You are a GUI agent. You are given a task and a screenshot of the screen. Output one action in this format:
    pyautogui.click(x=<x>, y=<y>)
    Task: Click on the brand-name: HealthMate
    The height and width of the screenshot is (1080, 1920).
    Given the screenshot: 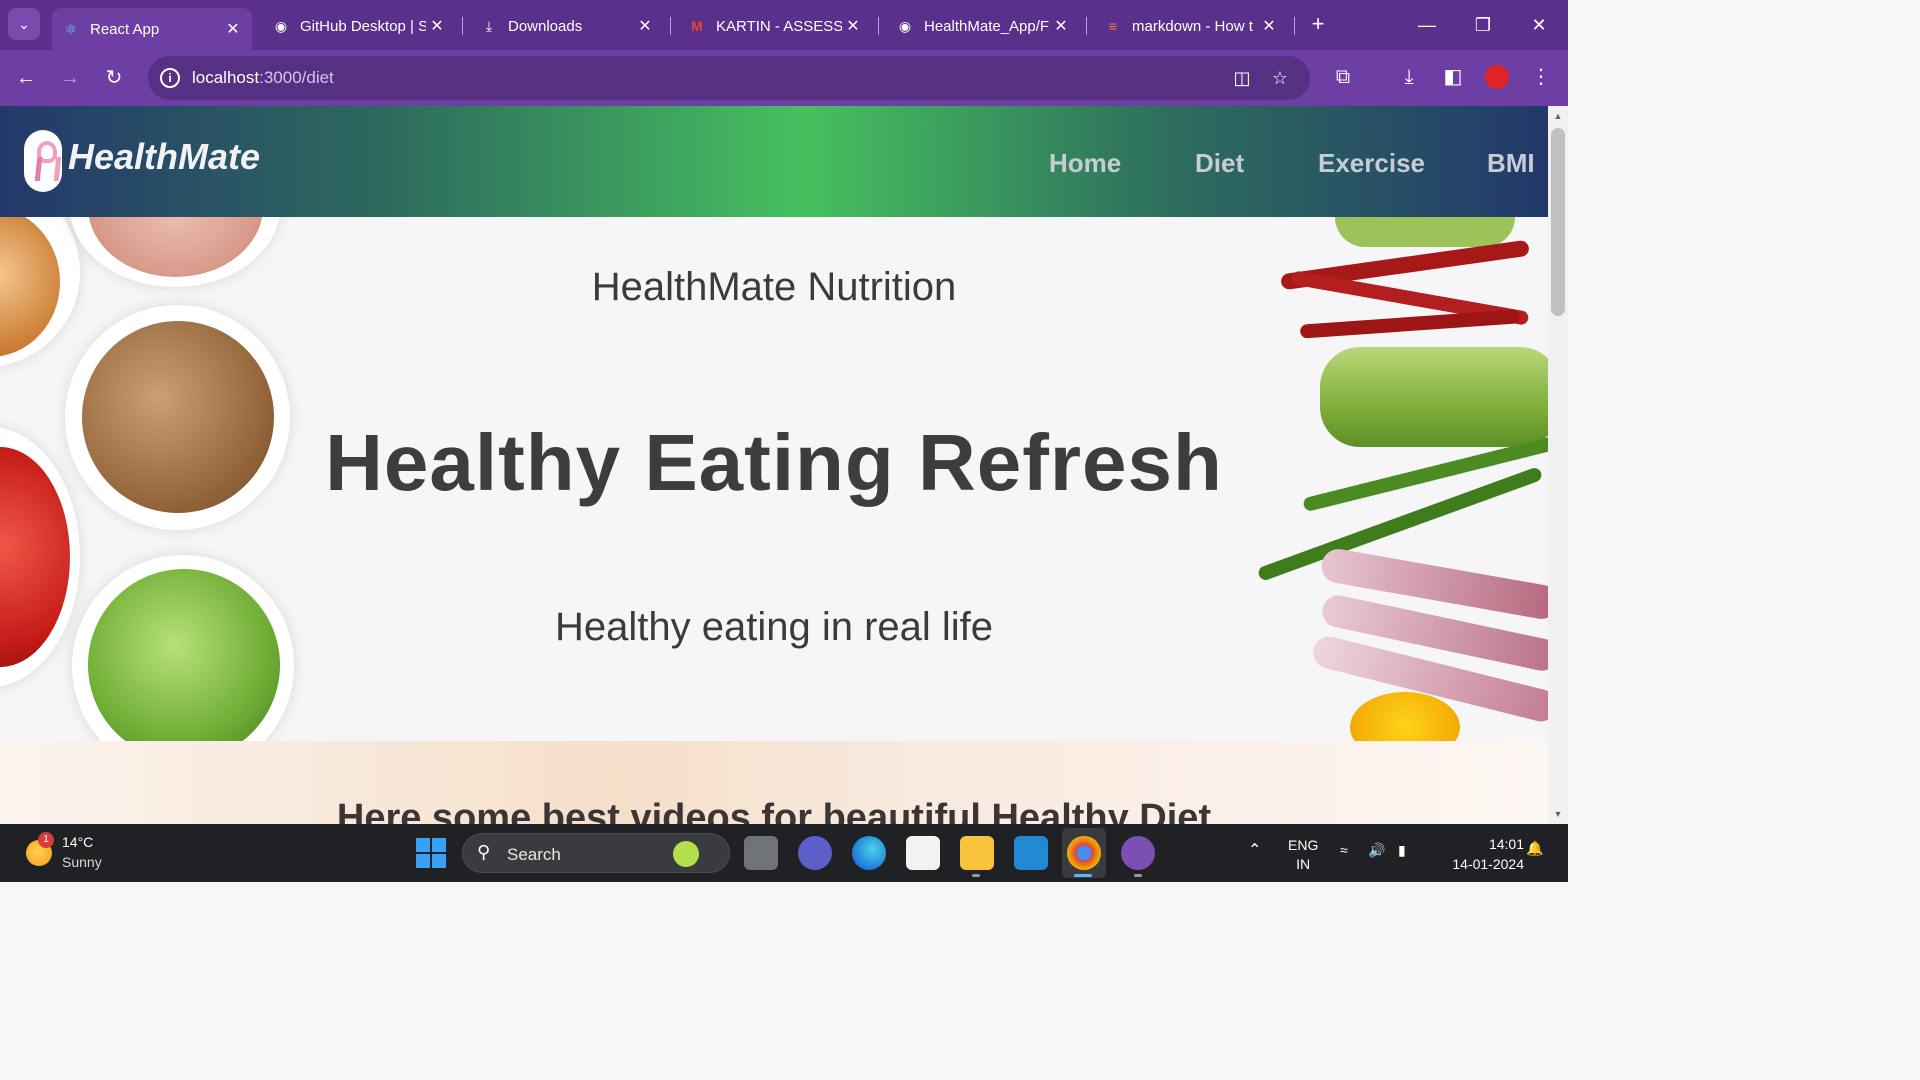 What is the action you would take?
    pyautogui.click(x=164, y=157)
    